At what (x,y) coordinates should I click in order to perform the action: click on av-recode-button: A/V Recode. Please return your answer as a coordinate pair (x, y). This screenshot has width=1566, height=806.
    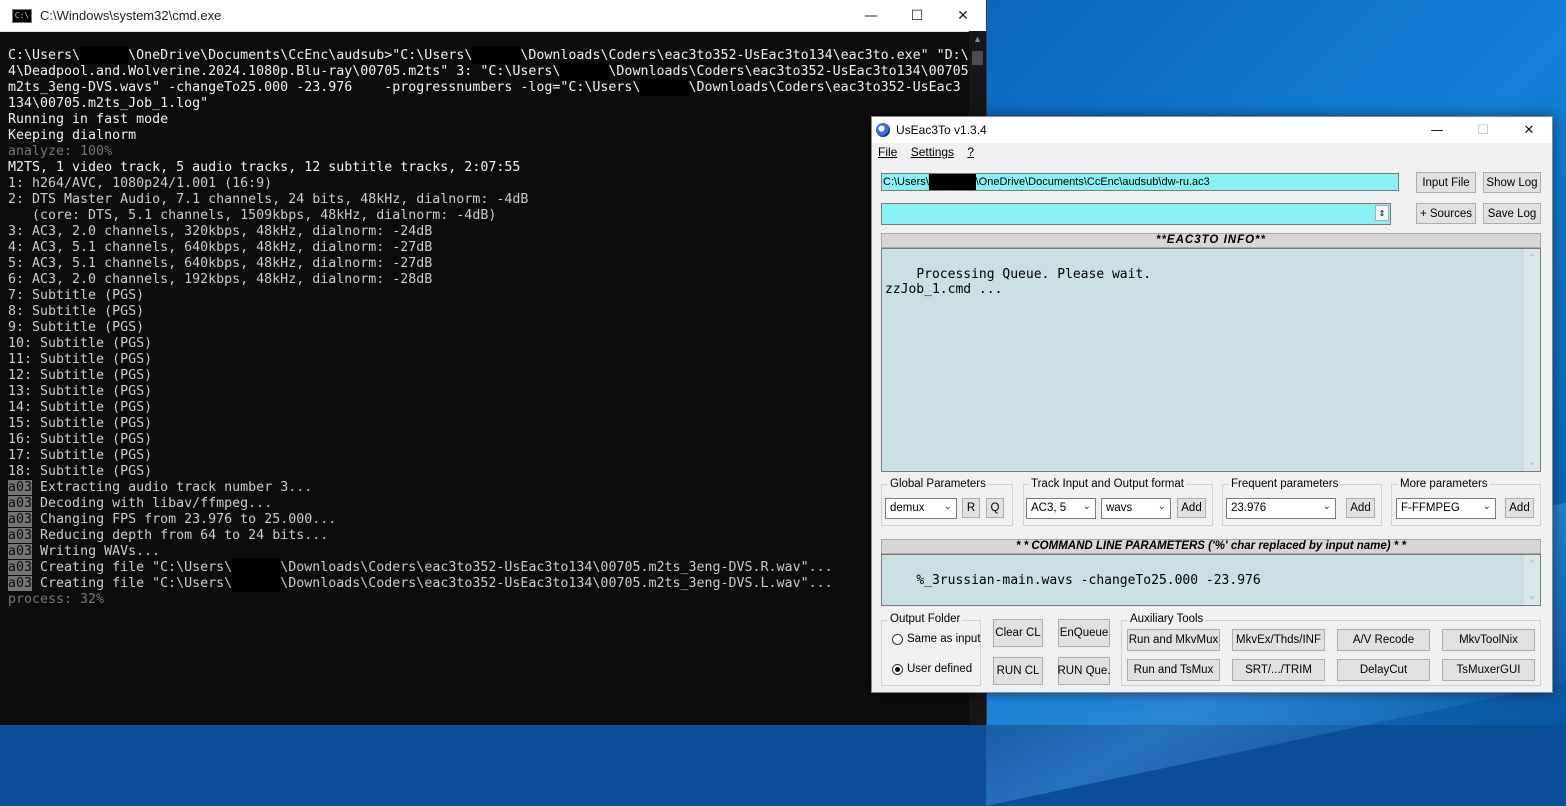
    Looking at the image, I should click on (1383, 640).